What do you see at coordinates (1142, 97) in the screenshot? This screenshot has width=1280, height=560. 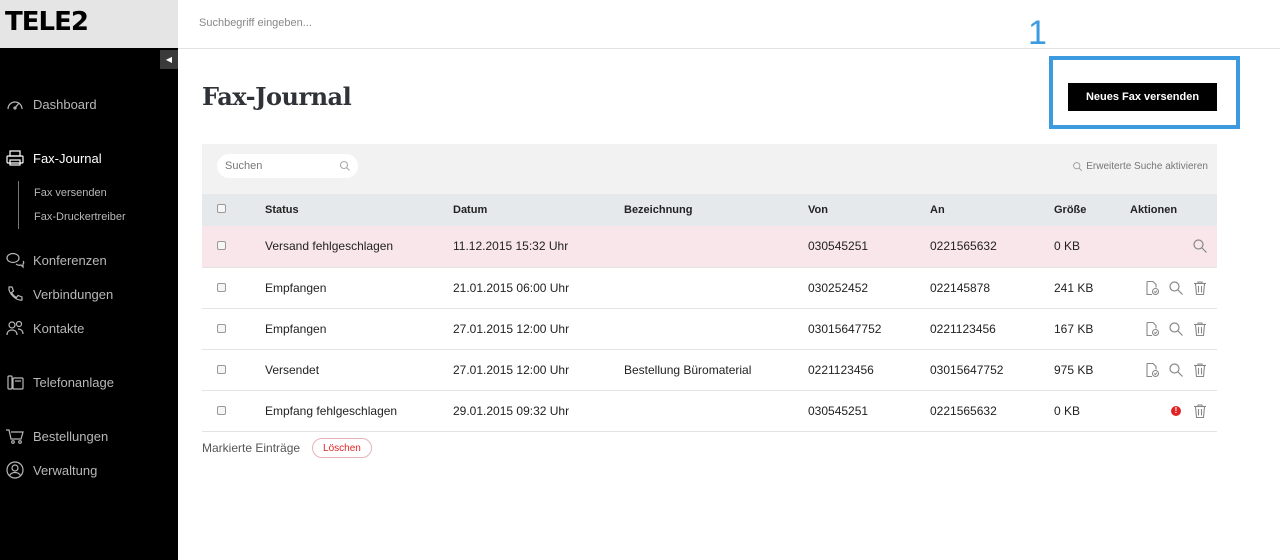 I see `new-fax-button: Neues Fax versenden` at bounding box center [1142, 97].